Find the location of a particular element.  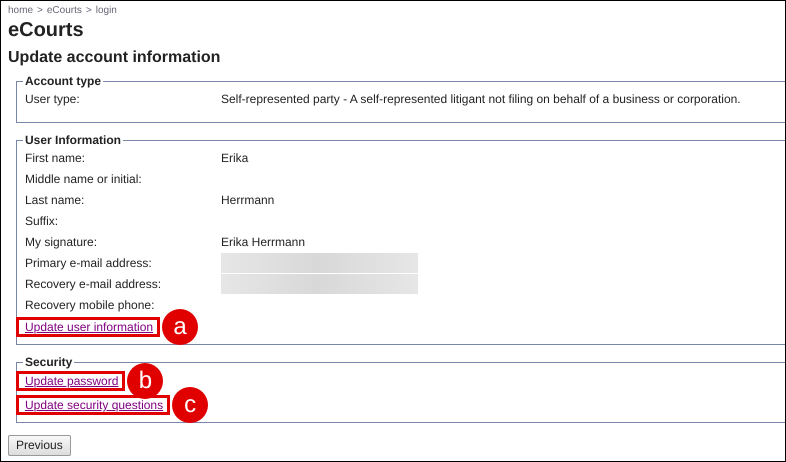

section-legend: Account type is located at coordinates (63, 81).